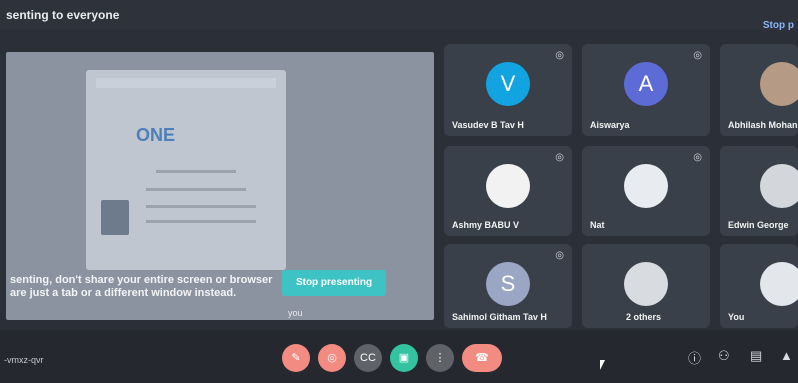  What do you see at coordinates (63, 15) in the screenshot?
I see `presenting-banner: senting to everyone` at bounding box center [63, 15].